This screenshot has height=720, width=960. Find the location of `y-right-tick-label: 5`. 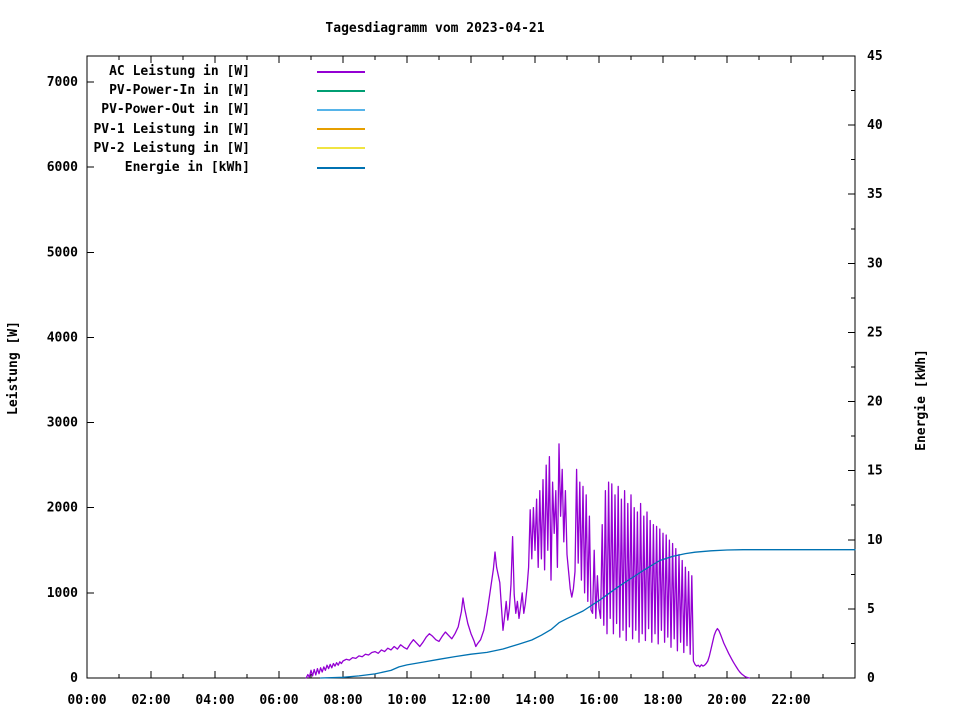

y-right-tick-label: 5 is located at coordinates (871, 609).